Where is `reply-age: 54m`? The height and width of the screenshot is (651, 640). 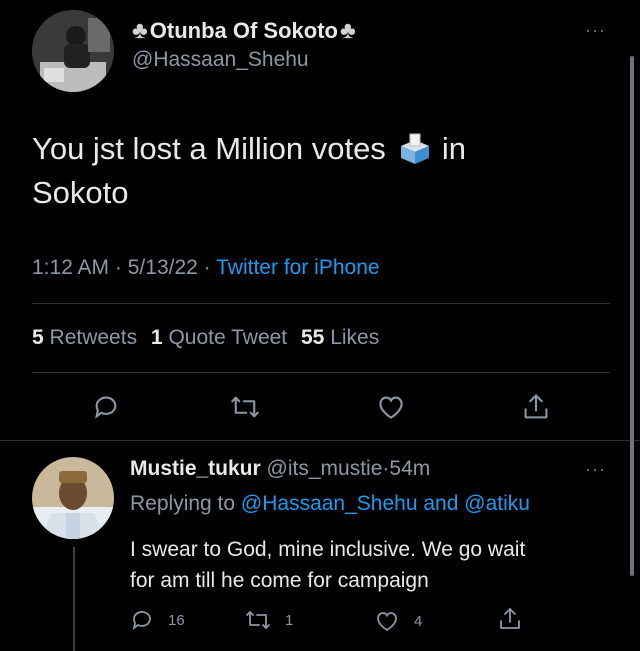
reply-age: 54m is located at coordinates (409, 468).